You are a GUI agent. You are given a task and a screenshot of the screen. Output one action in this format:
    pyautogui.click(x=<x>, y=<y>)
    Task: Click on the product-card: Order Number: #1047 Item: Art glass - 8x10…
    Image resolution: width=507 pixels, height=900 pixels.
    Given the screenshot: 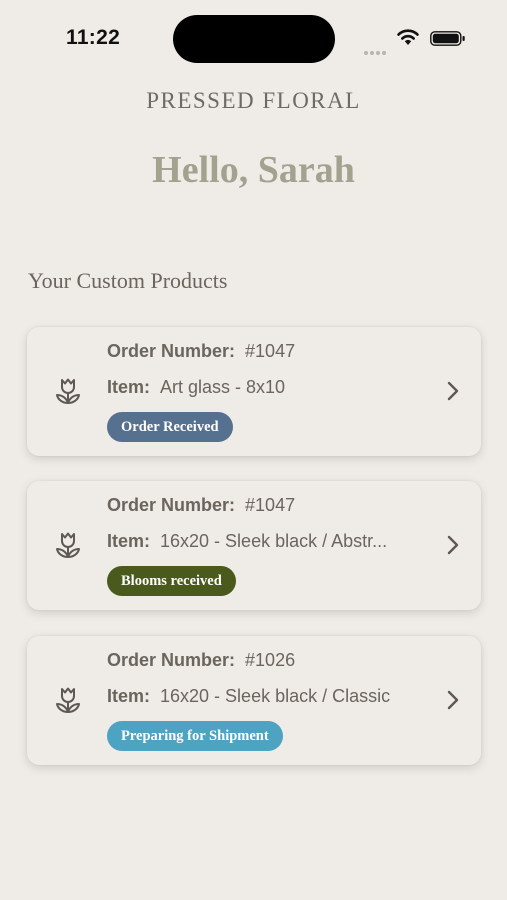 What is the action you would take?
    pyautogui.click(x=254, y=391)
    